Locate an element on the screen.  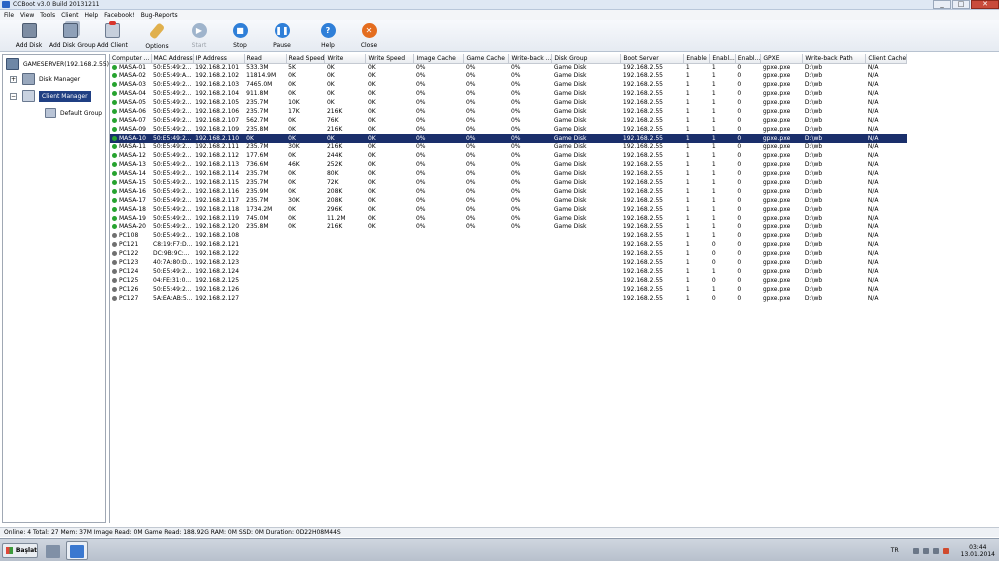
clock: 03:44 13.01.2014 is located at coordinates (978, 551).